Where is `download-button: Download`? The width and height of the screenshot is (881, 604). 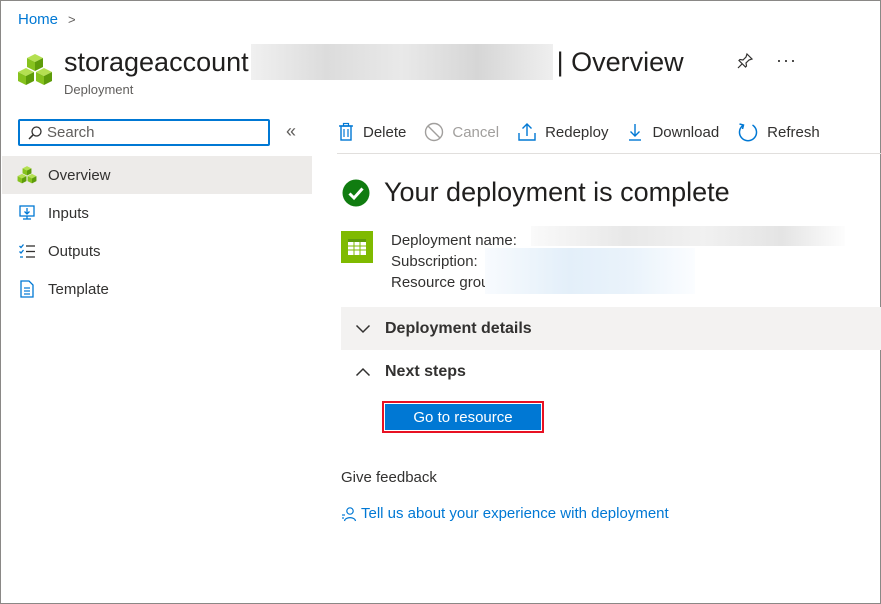 download-button: Download is located at coordinates (672, 132).